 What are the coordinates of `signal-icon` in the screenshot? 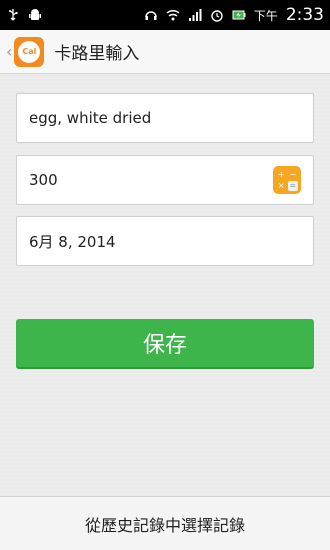 It's located at (195, 15).